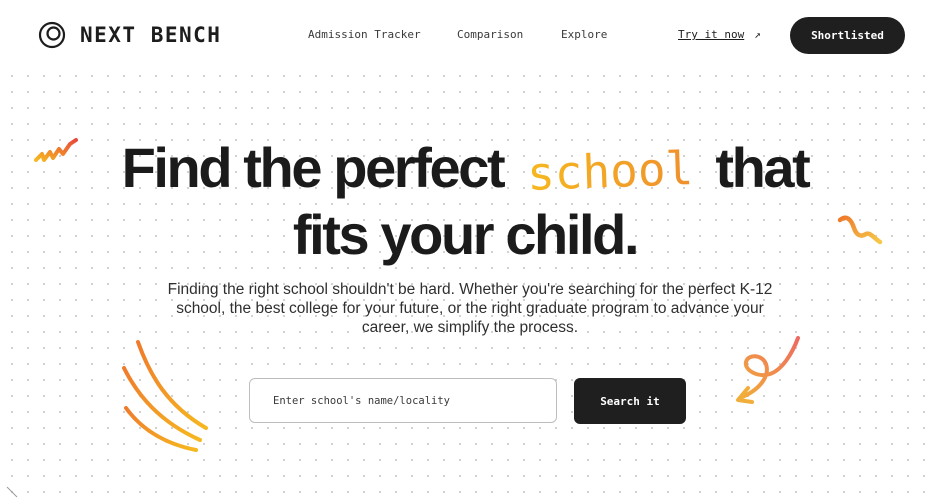 The height and width of the screenshot is (504, 930). Describe the element at coordinates (313, 167) in the screenshot. I see `headline-text-before: Find the perfect` at that location.